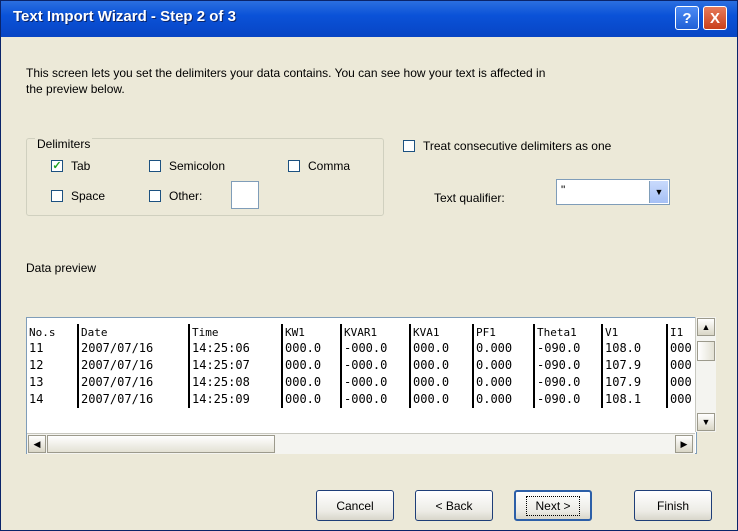 Image resolution: width=738 pixels, height=531 pixels. What do you see at coordinates (236, 365) in the screenshot?
I see `preview-cell: 14:25:07` at bounding box center [236, 365].